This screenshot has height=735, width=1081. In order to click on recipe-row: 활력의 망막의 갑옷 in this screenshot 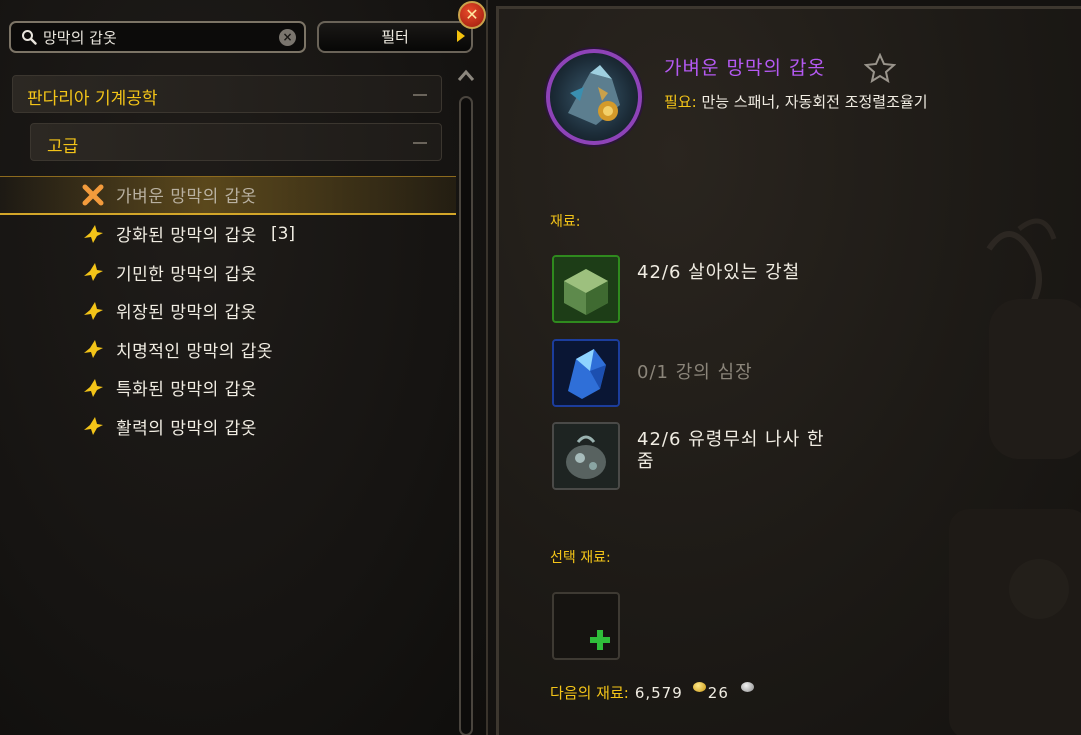, I will do `click(228, 426)`.